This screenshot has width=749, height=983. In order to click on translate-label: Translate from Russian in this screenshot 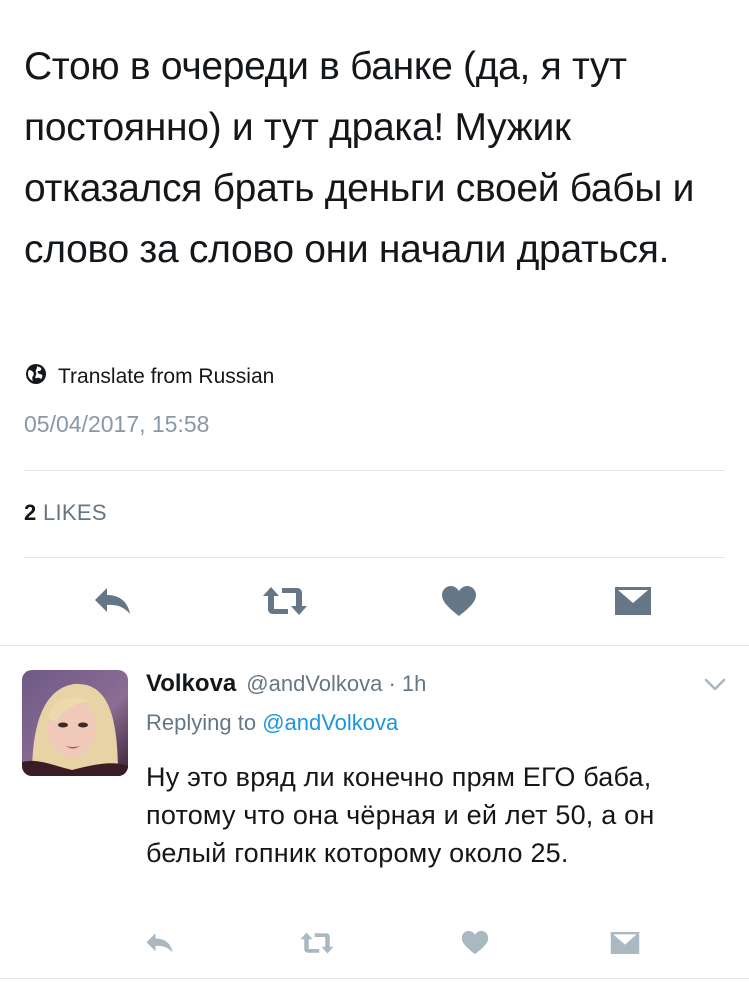, I will do `click(166, 376)`.